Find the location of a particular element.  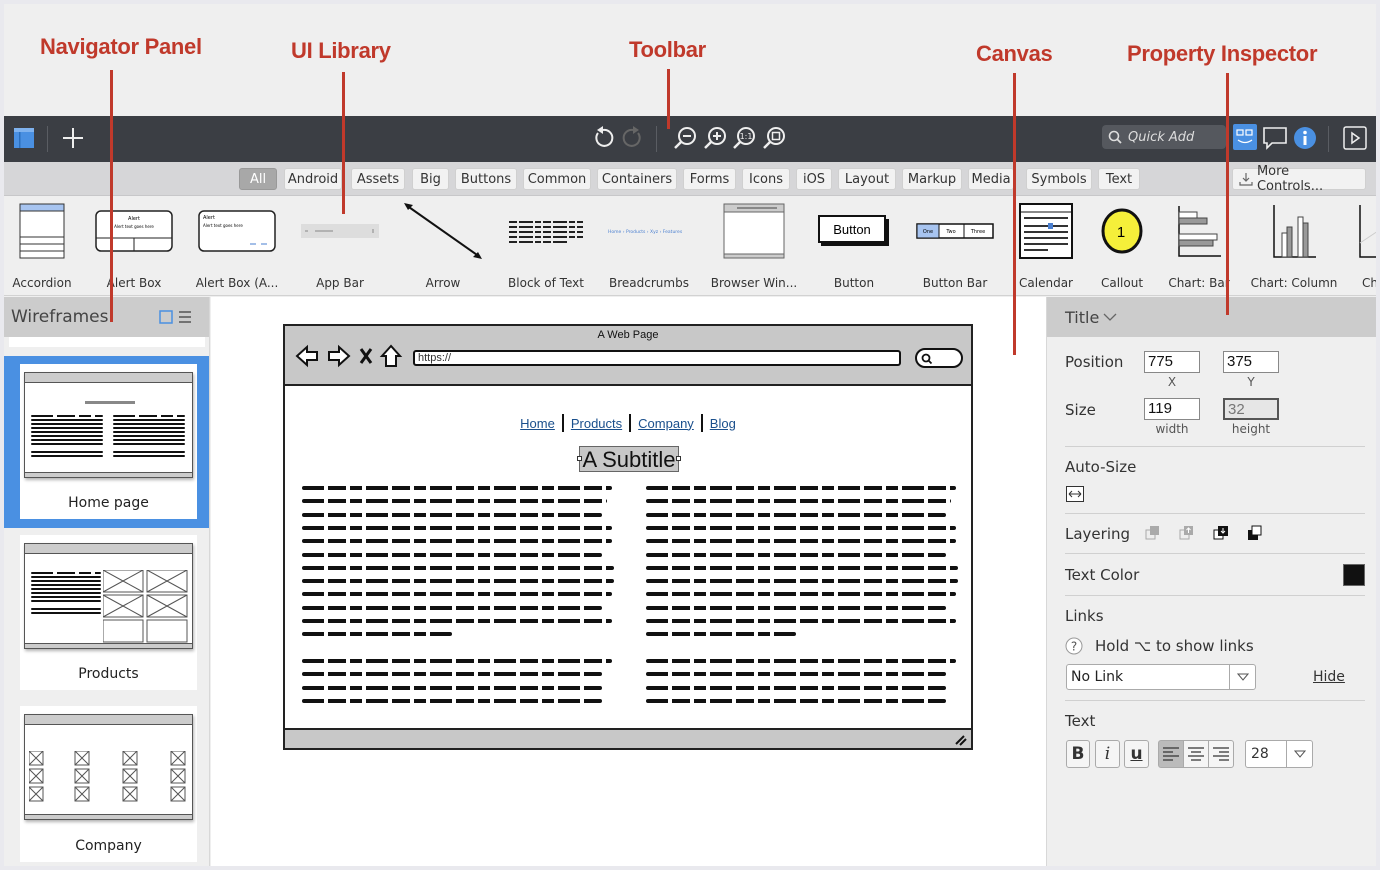

url-field: https:// is located at coordinates (657, 358).